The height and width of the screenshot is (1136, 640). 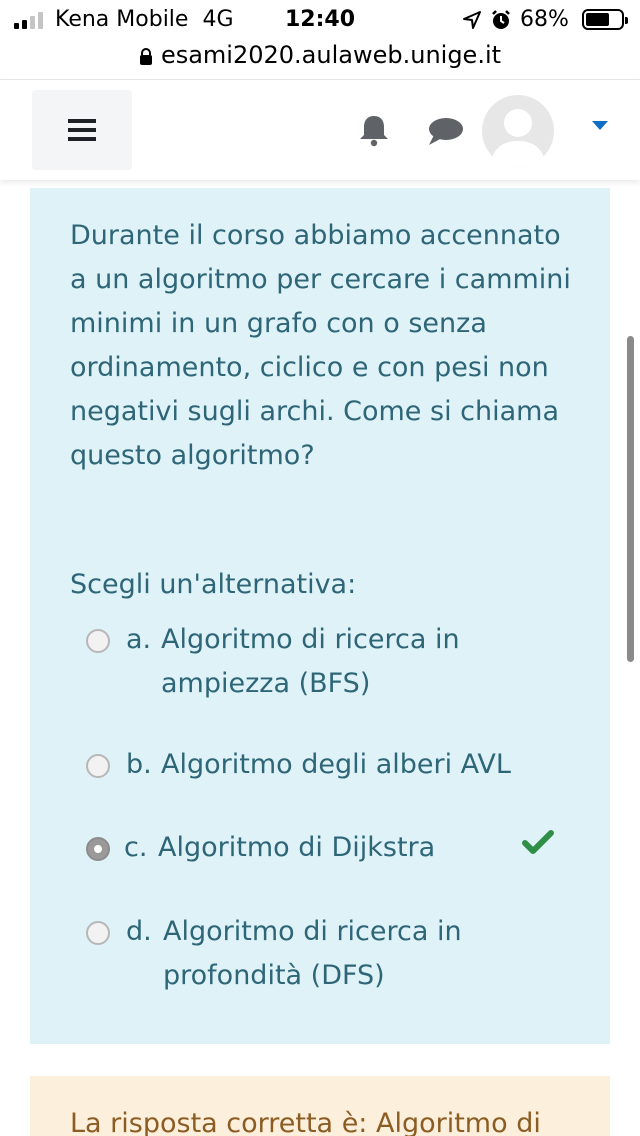 I want to click on correct-answer-text: La risposta corretta è: Algoritmo di, so click(x=305, y=1122).